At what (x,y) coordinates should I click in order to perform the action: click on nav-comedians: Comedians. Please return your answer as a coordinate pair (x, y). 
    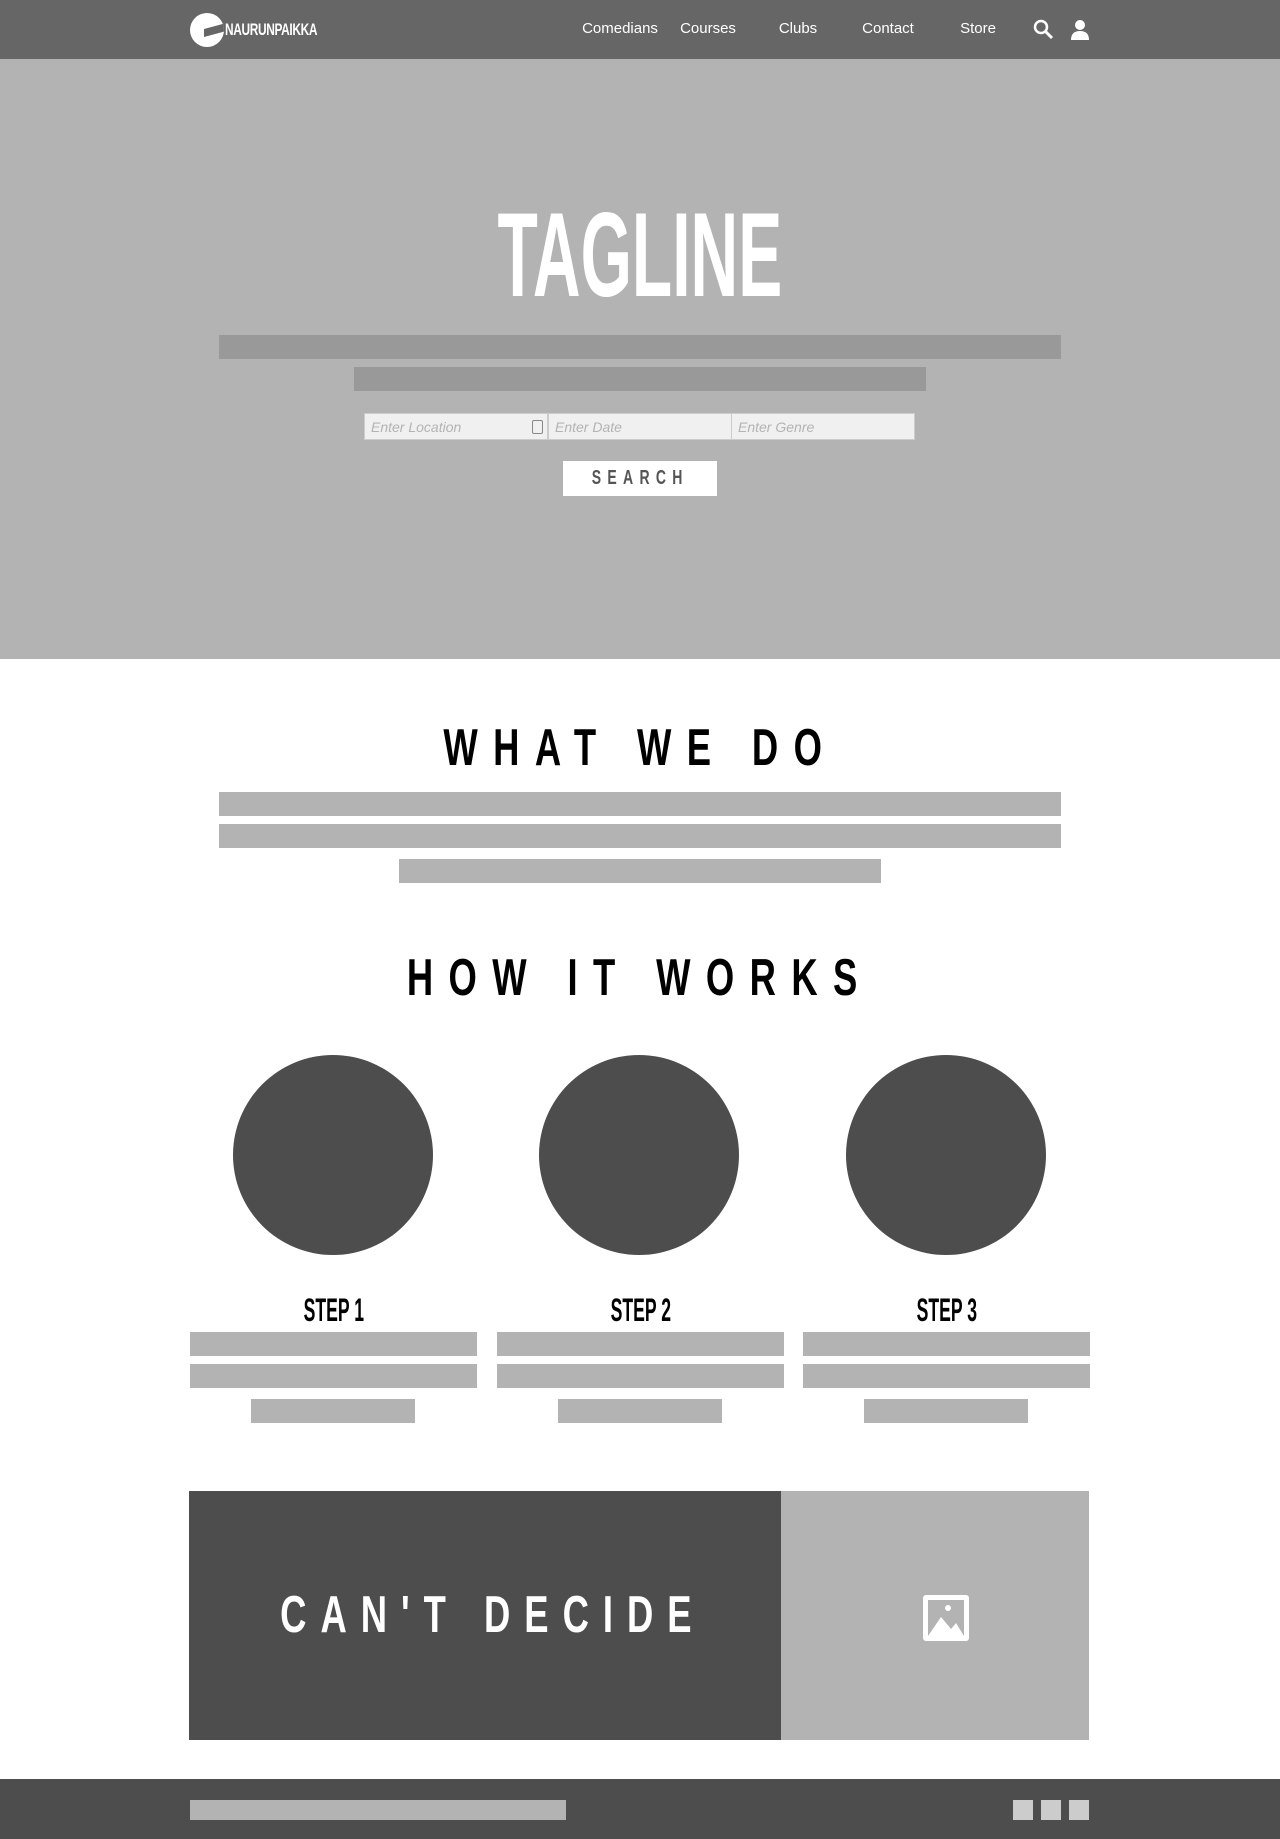
    Looking at the image, I should click on (620, 28).